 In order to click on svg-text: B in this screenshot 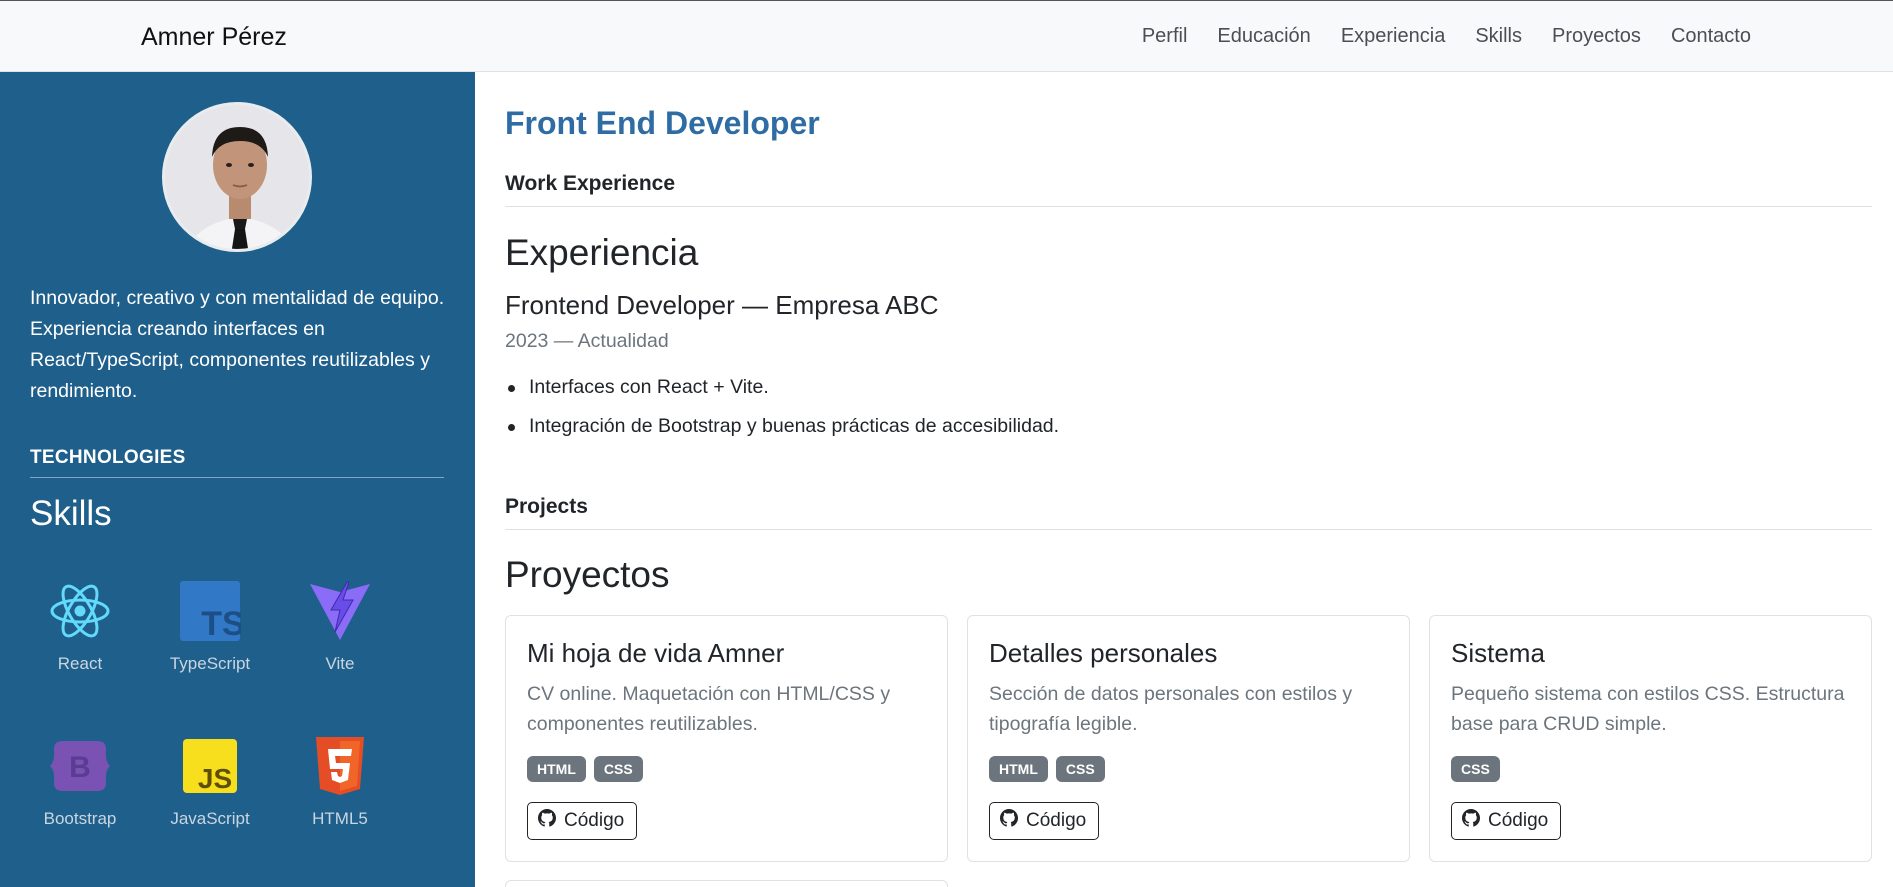, I will do `click(80, 767)`.